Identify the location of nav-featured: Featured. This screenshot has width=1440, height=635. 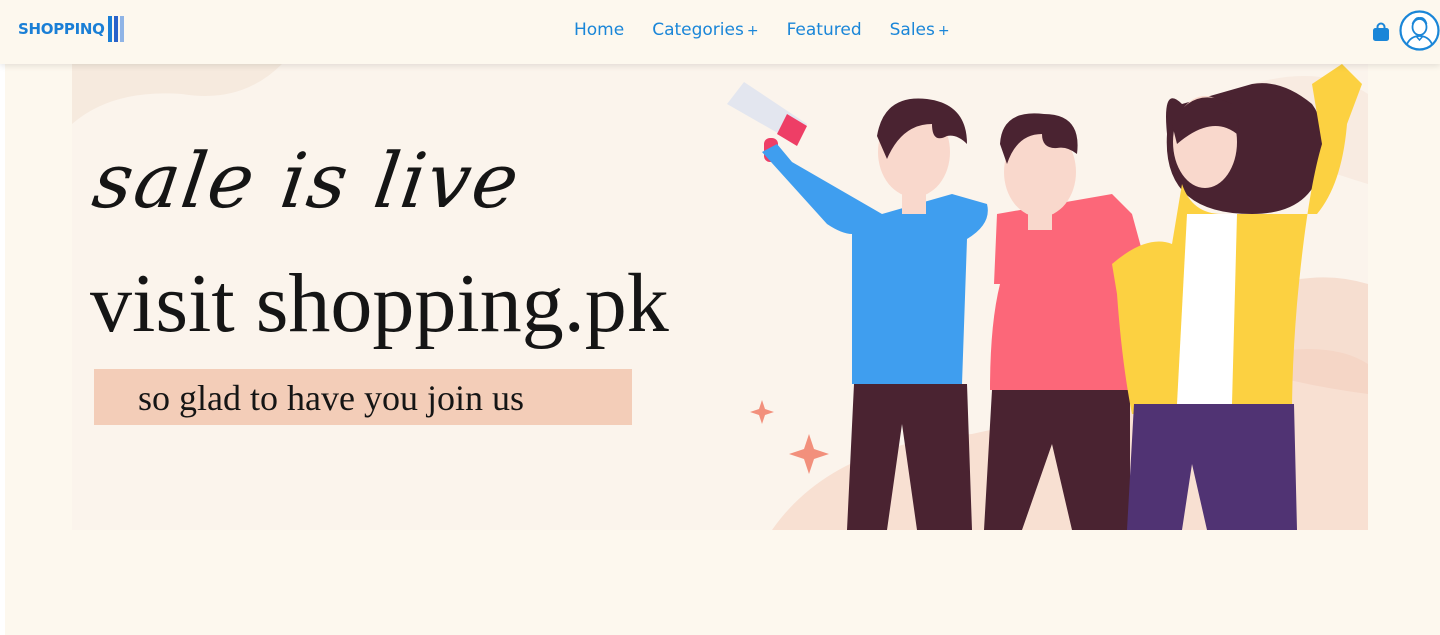
(824, 30).